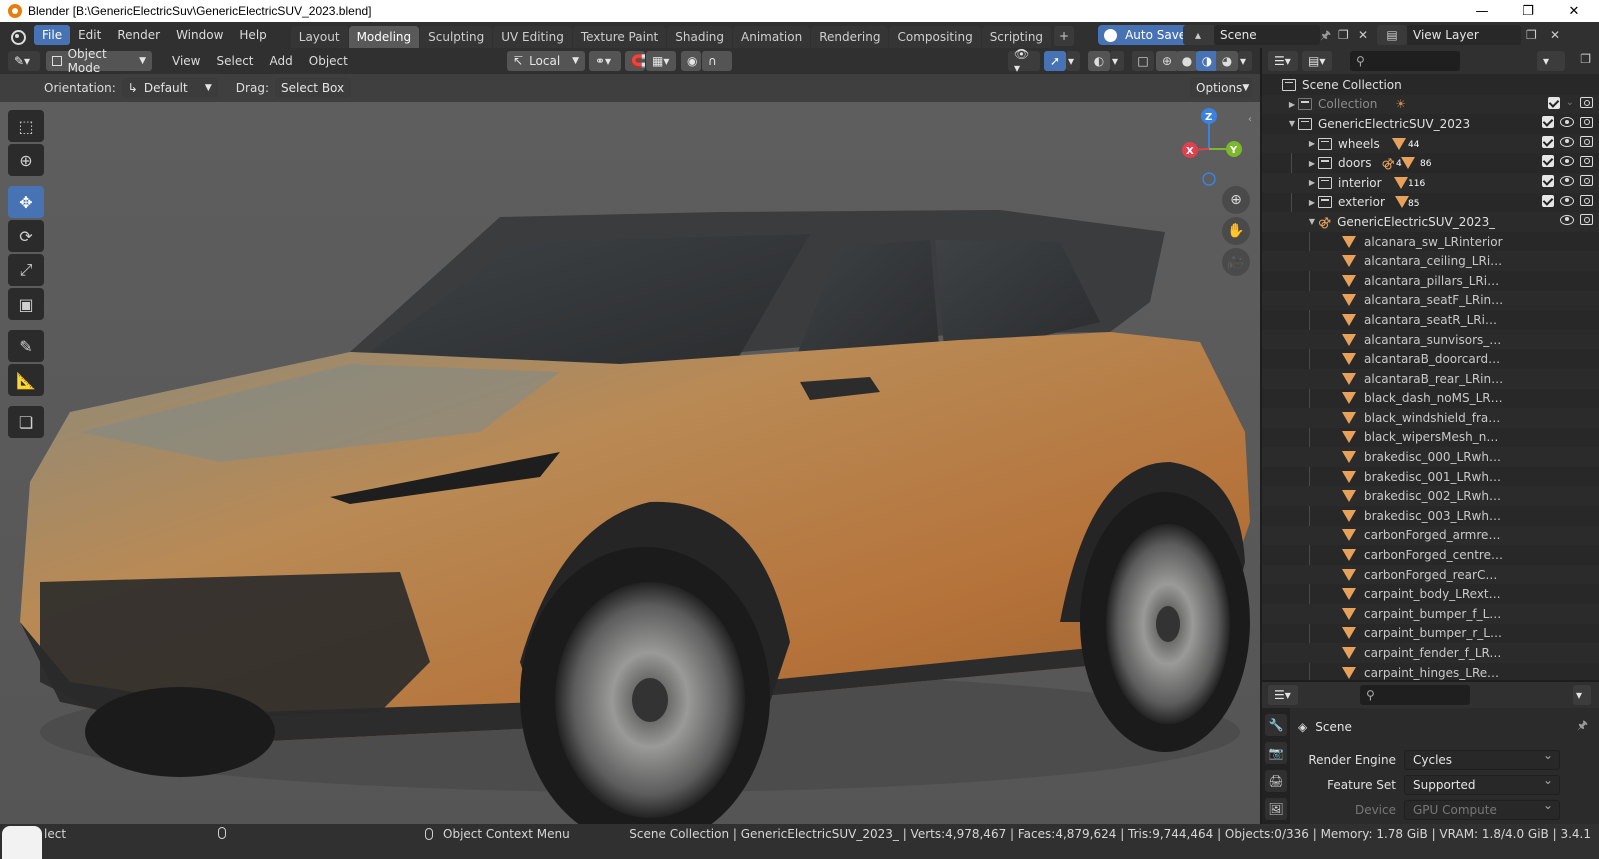 The height and width of the screenshot is (859, 1599). I want to click on new-view-layer-icon: ❐, so click(1536, 35).